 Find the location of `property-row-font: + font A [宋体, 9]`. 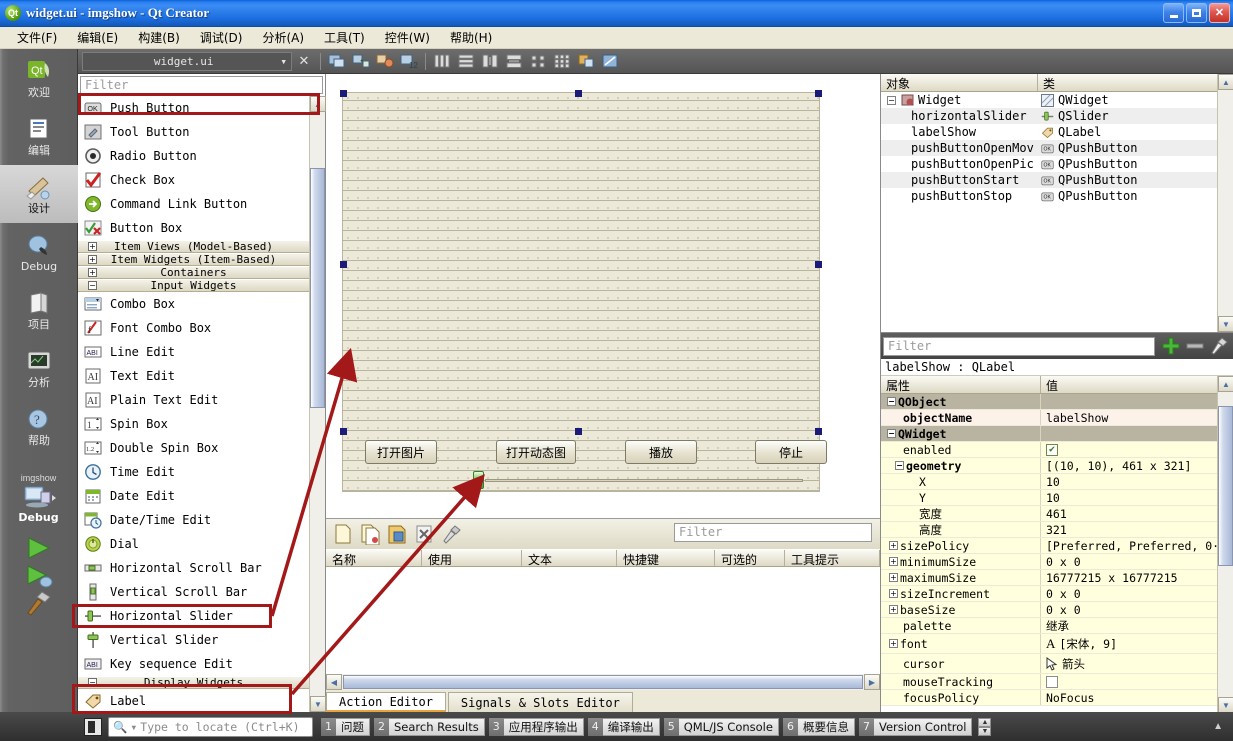

property-row-font: + font A [宋体, 9] is located at coordinates (1057, 644).